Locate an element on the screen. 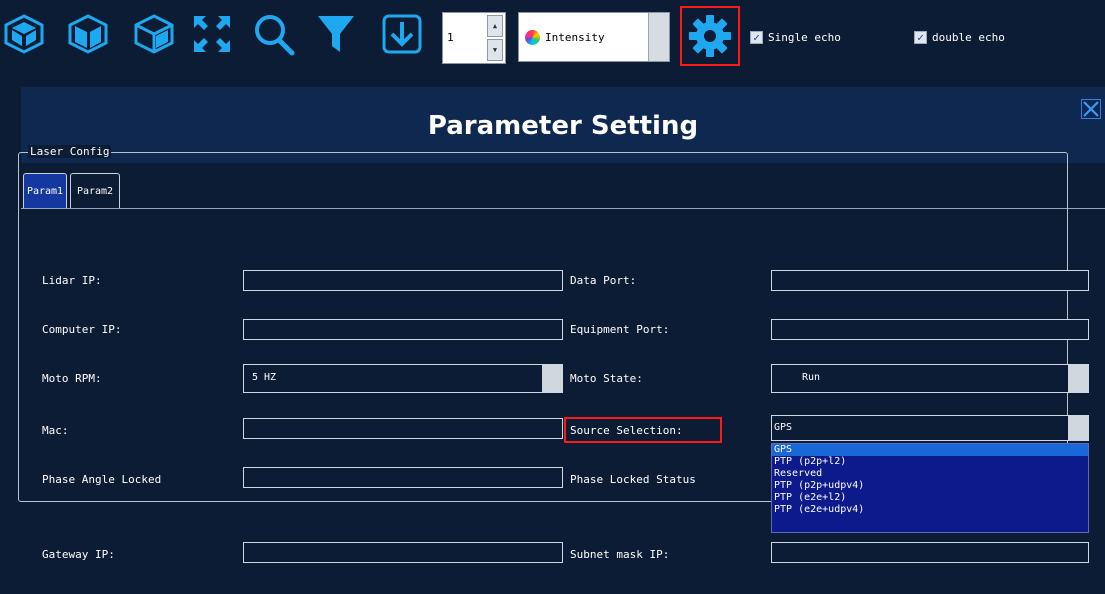 This screenshot has width=1105, height=594. color-wheel-icon is located at coordinates (532, 37).